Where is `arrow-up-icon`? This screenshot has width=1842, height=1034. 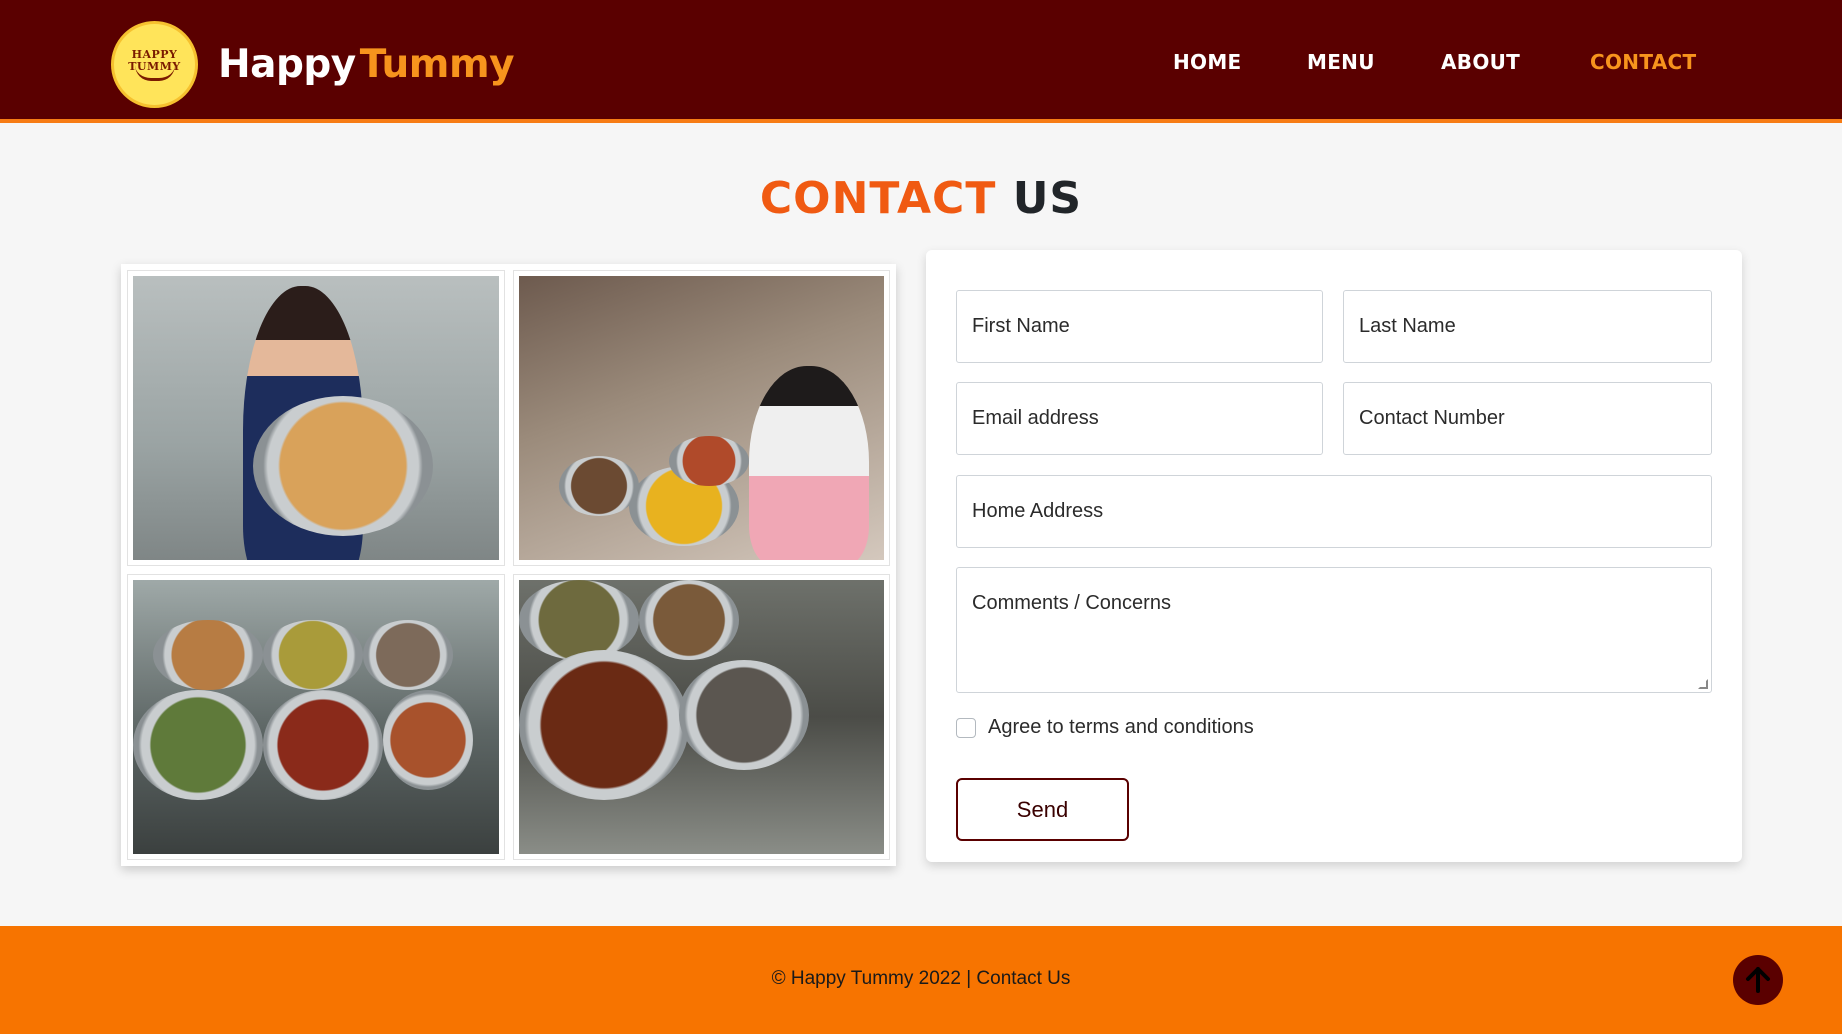 arrow-up-icon is located at coordinates (1758, 980).